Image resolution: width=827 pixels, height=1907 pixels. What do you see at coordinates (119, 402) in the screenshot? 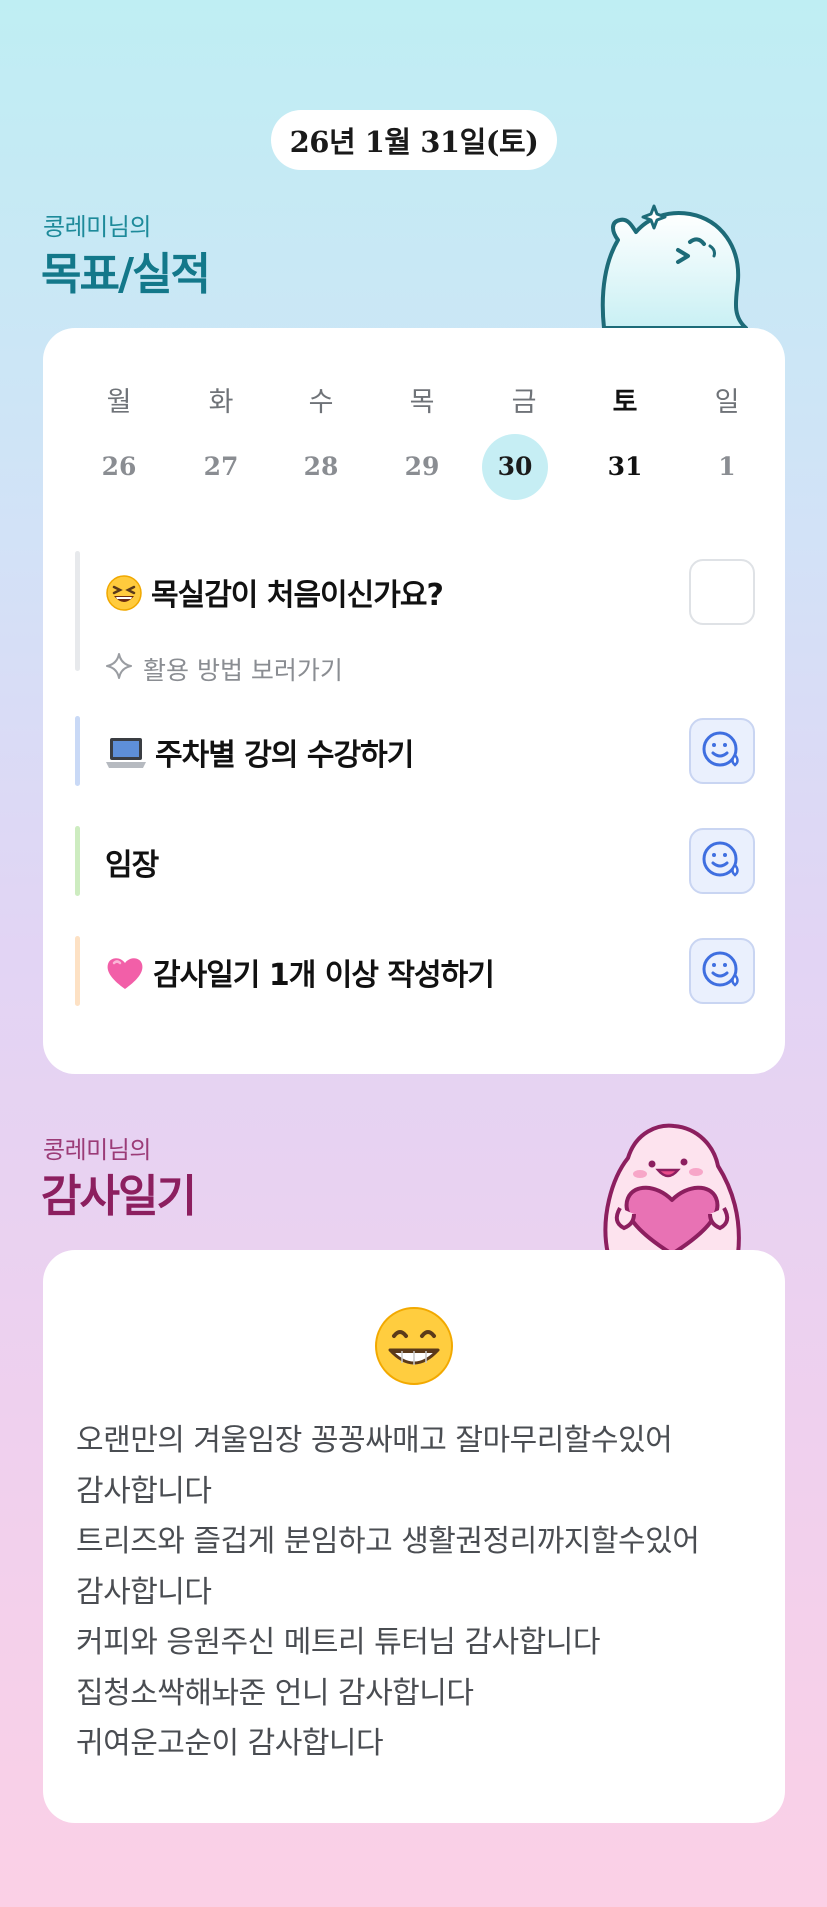
I see `weekday-mon: 월` at bounding box center [119, 402].